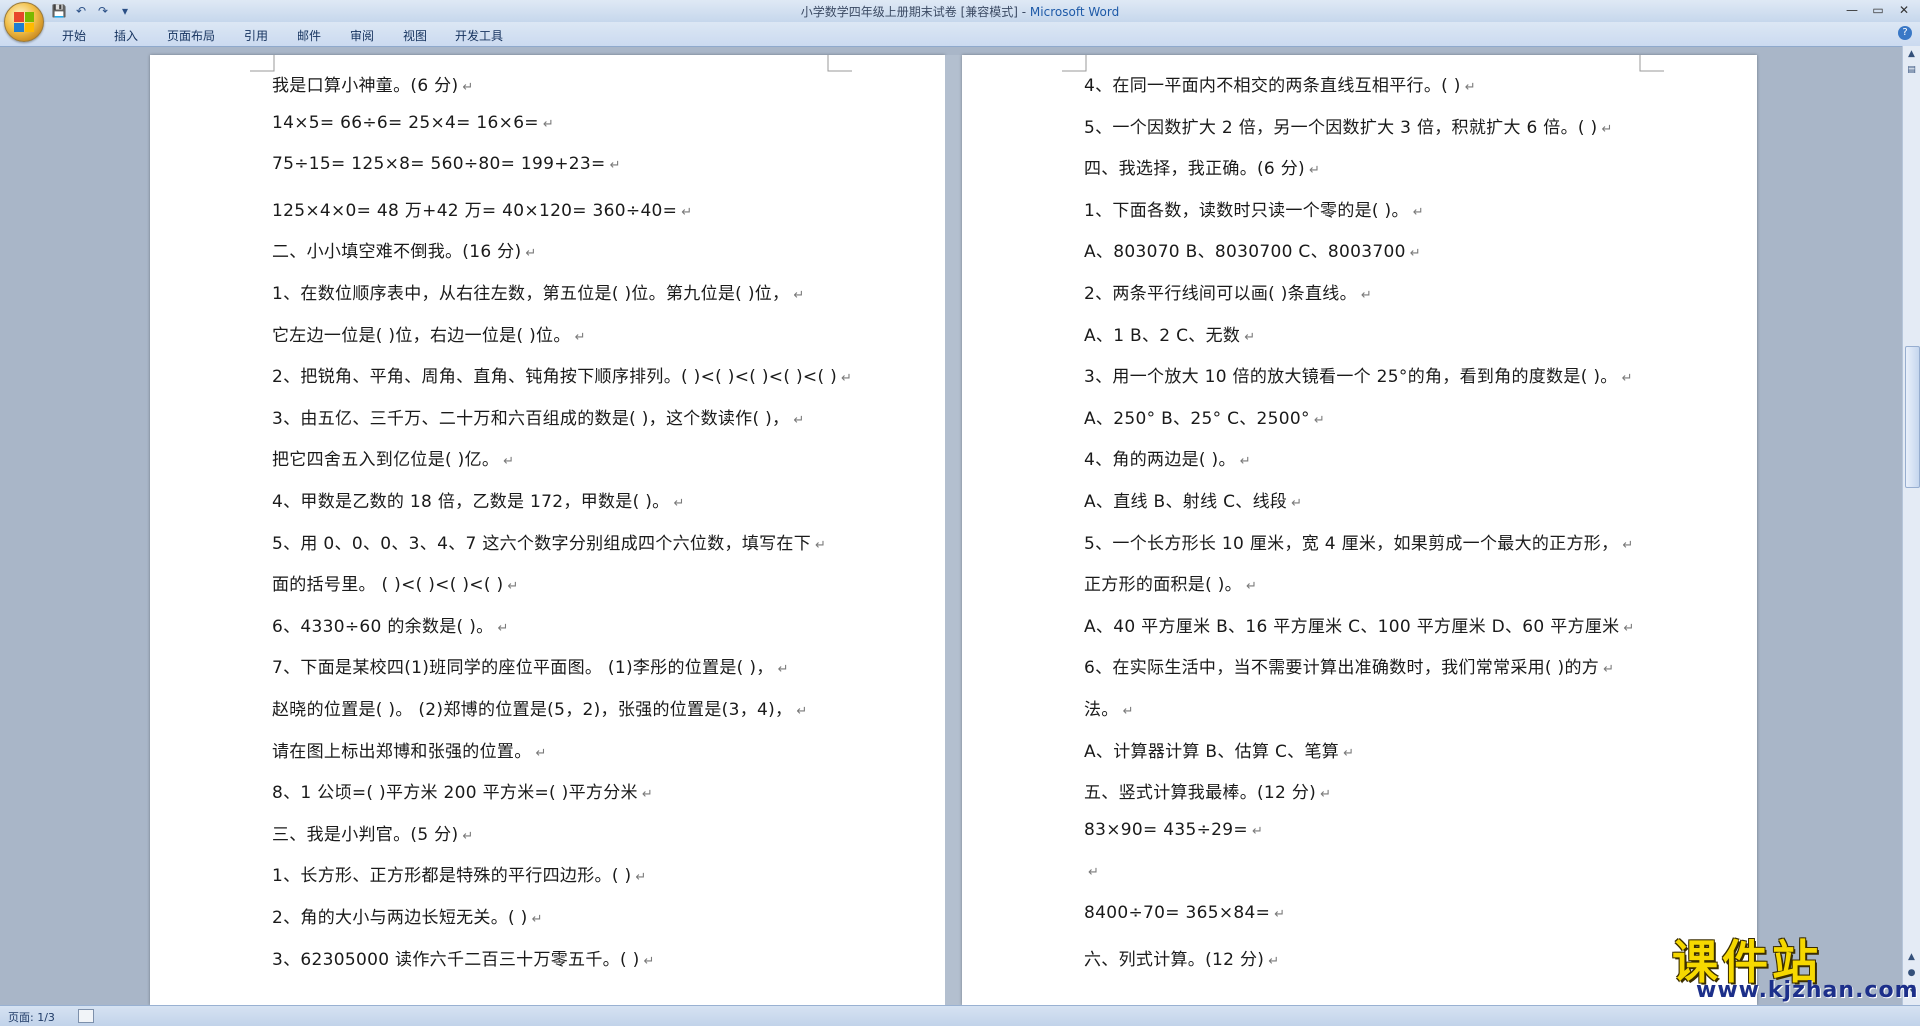  I want to click on line-text: 它左边一位是( )位，右边一位是( )位。, so click(421, 336).